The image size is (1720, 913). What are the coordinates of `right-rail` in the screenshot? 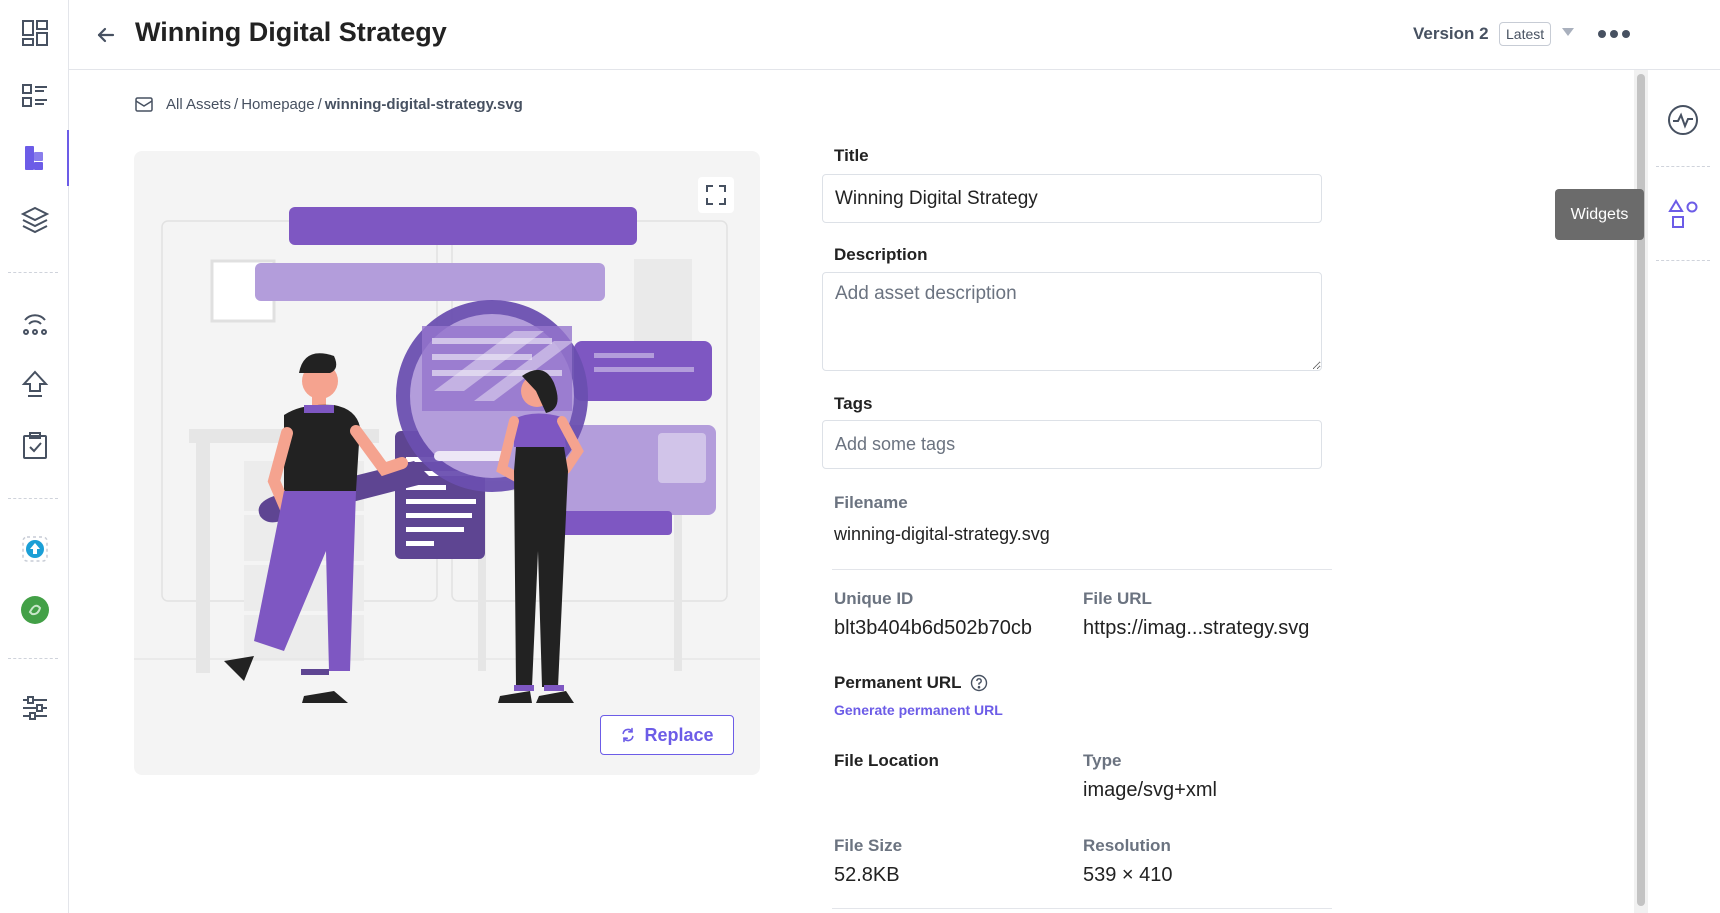 It's located at (1688, 491).